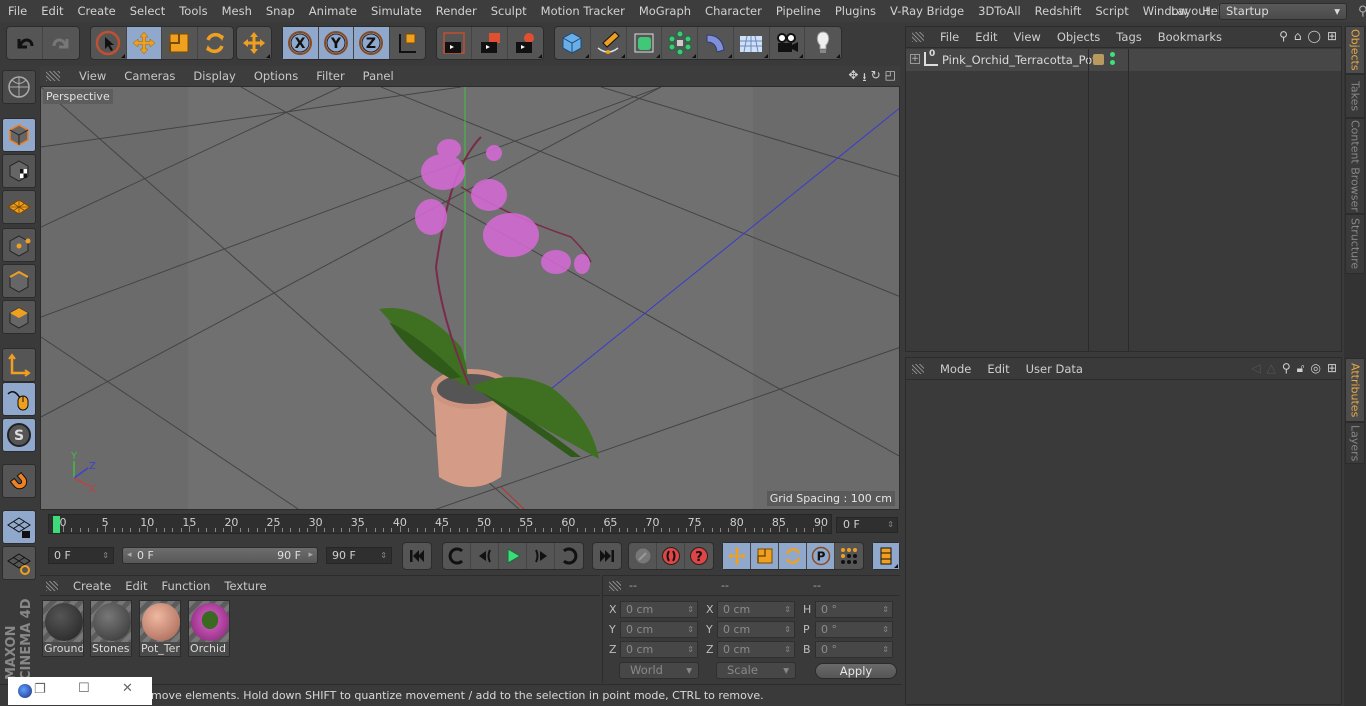 The image size is (1366, 706). Describe the element at coordinates (659, 649) in the screenshot. I see `position-z-field: 0 cm ⇕` at that location.